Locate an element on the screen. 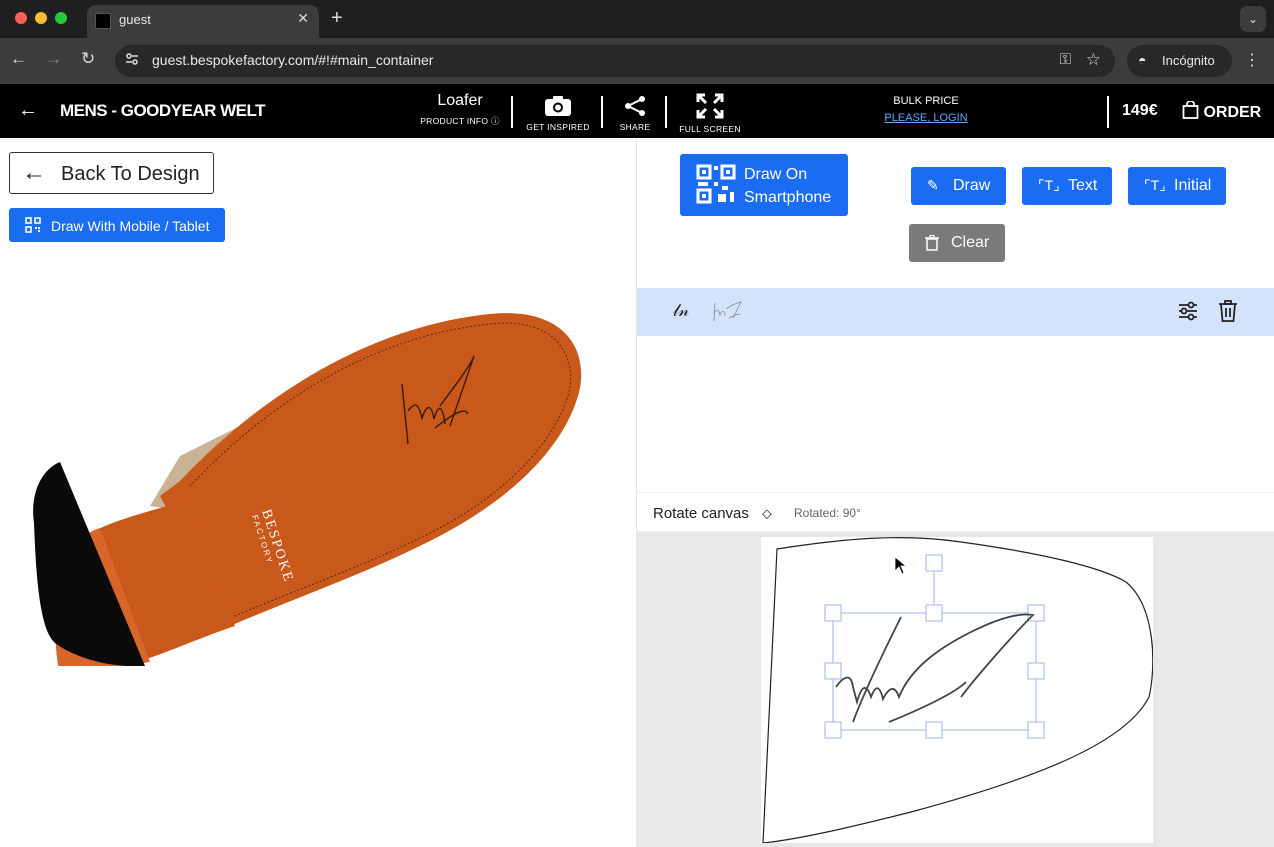 Image resolution: width=1274 pixels, height=847 pixels. close-tab-icon: ✕ is located at coordinates (303, 18).